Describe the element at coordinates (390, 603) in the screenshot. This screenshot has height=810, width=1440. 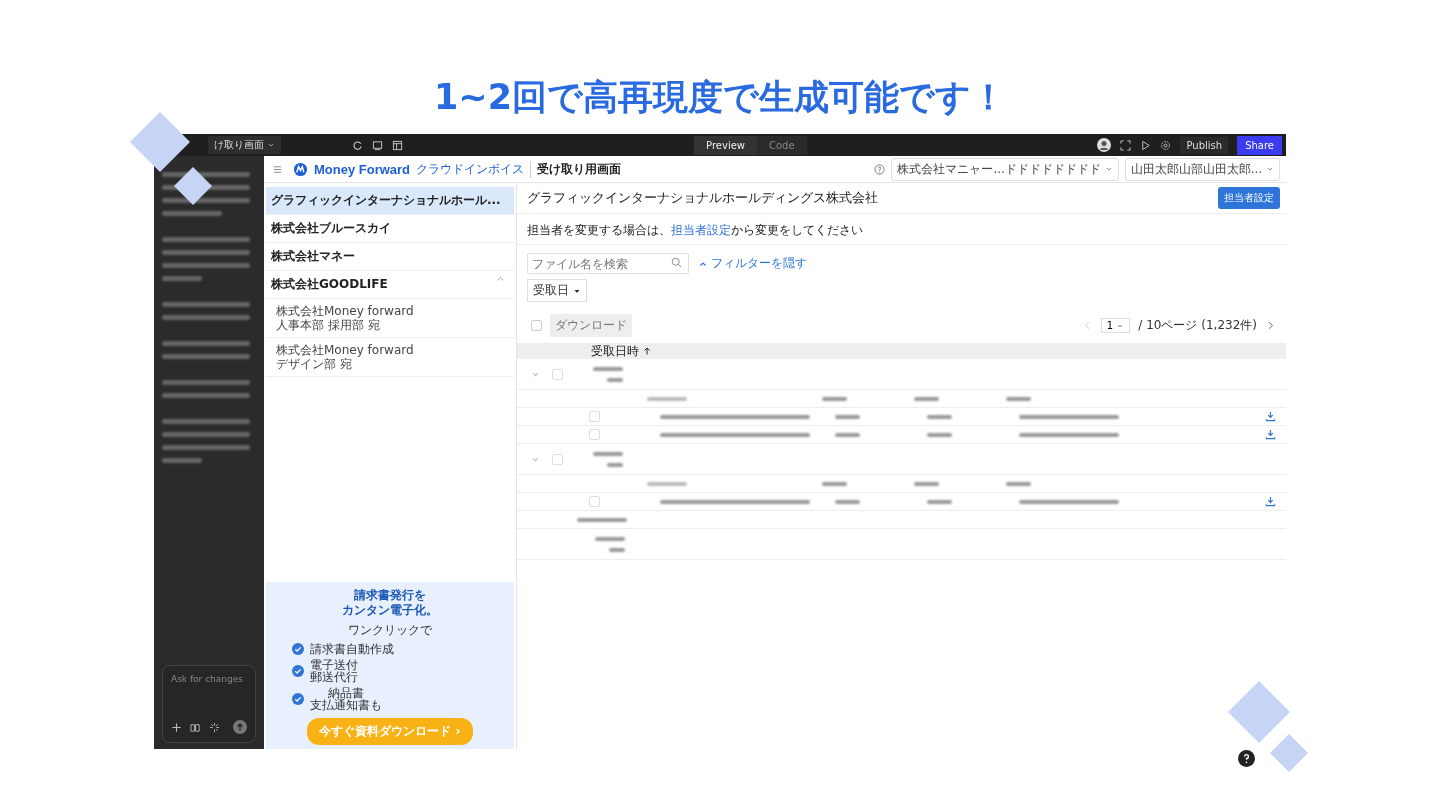
I see `promo-title: 請求書発行を カンタン電子化。` at that location.